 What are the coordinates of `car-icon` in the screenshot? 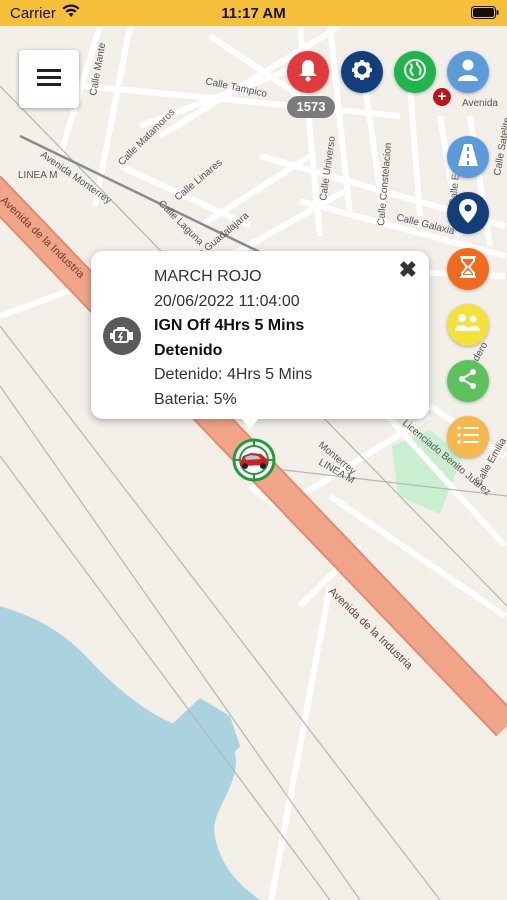 It's located at (254, 460).